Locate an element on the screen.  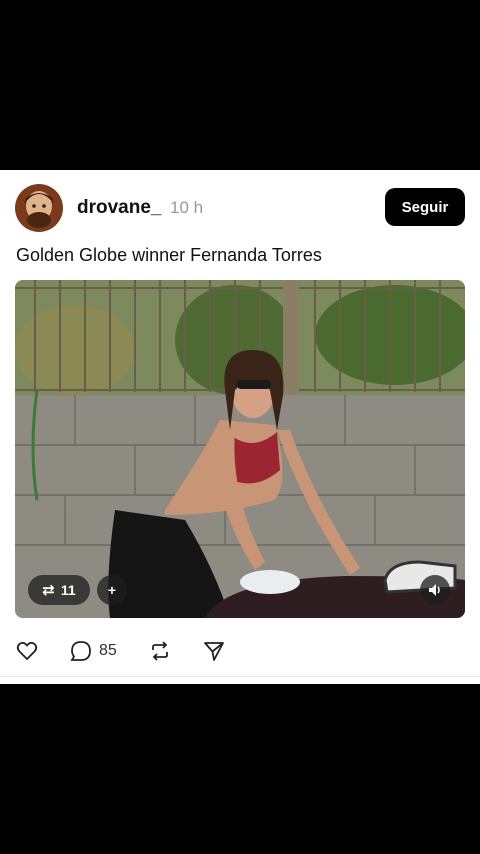
share-button is located at coordinates (214, 651).